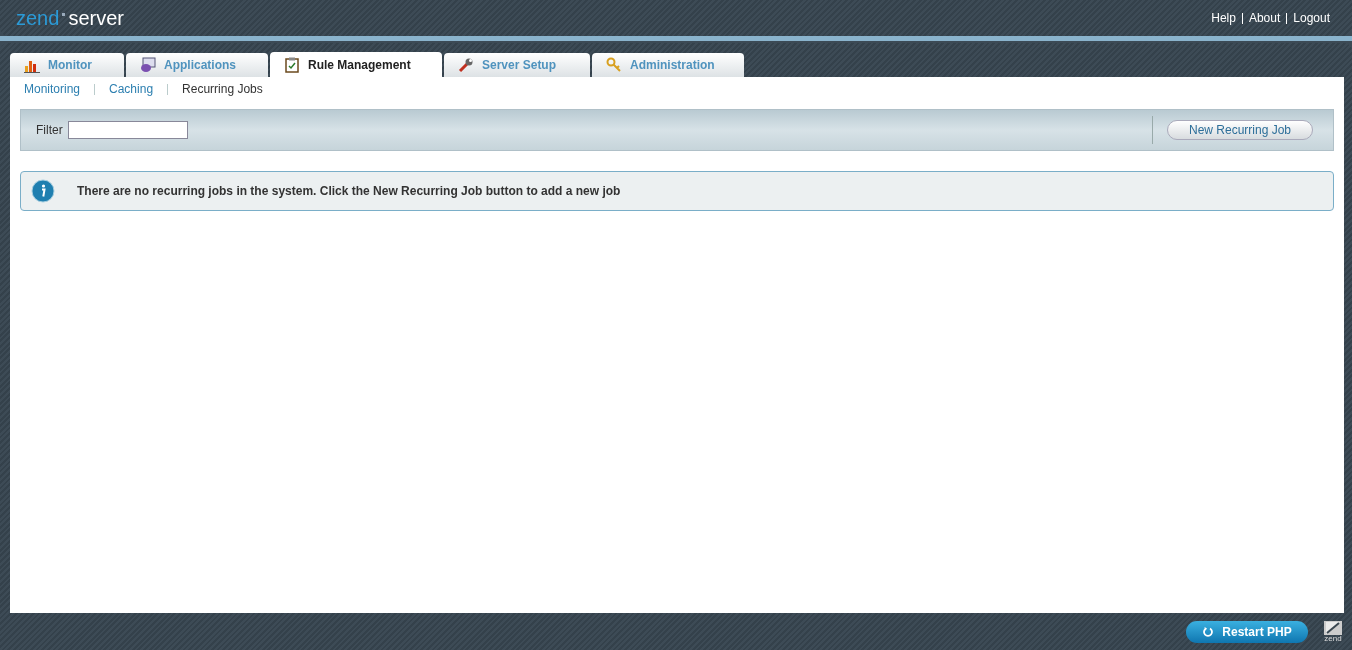  I want to click on restart-button: Restart PHP, so click(1247, 631).